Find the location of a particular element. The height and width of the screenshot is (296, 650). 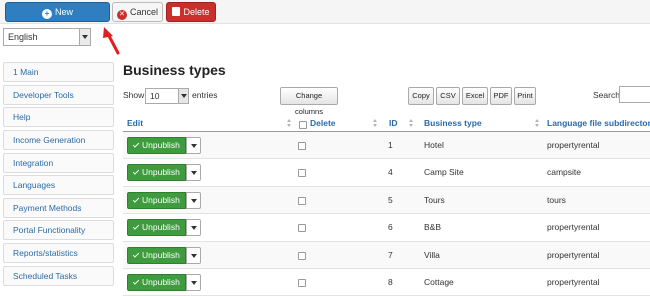

entries-select: 10 is located at coordinates (167, 96).